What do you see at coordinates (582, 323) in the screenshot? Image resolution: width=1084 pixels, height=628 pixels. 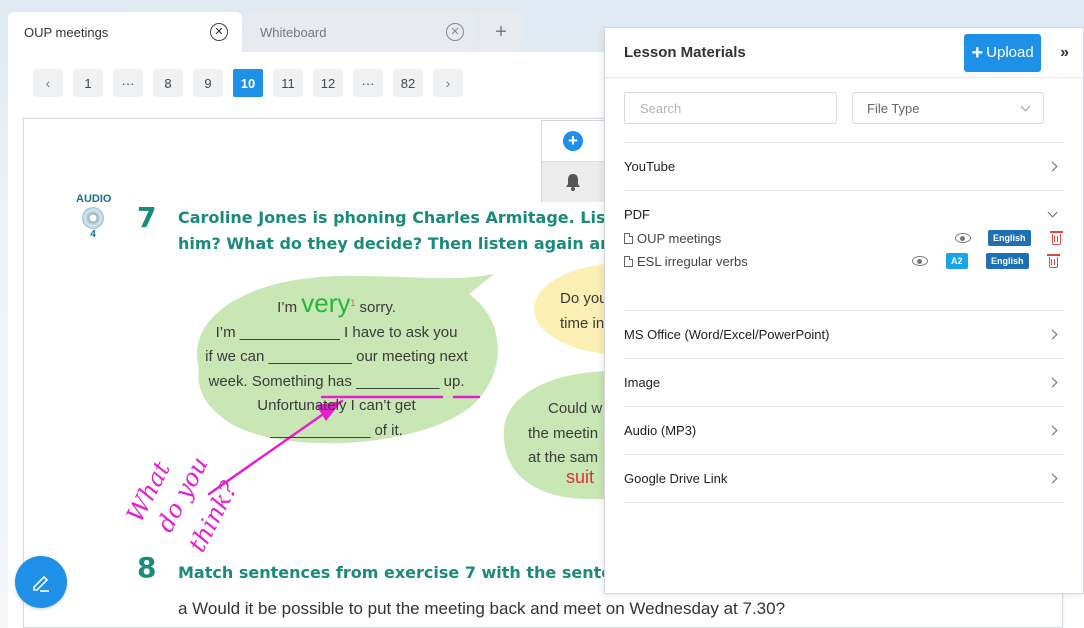 I see `dialogue-line: time in` at bounding box center [582, 323].